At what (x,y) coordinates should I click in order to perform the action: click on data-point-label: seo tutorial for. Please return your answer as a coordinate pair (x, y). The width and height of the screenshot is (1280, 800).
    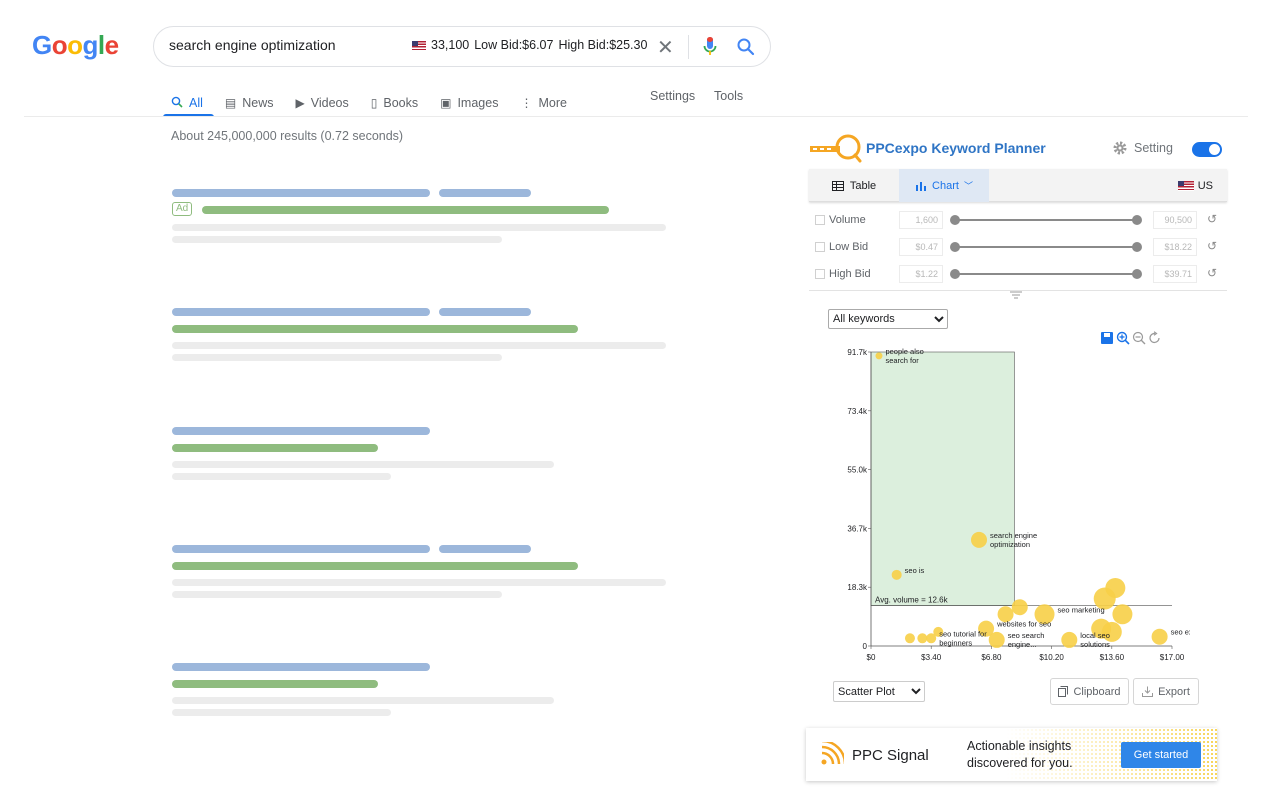
    Looking at the image, I should click on (963, 633).